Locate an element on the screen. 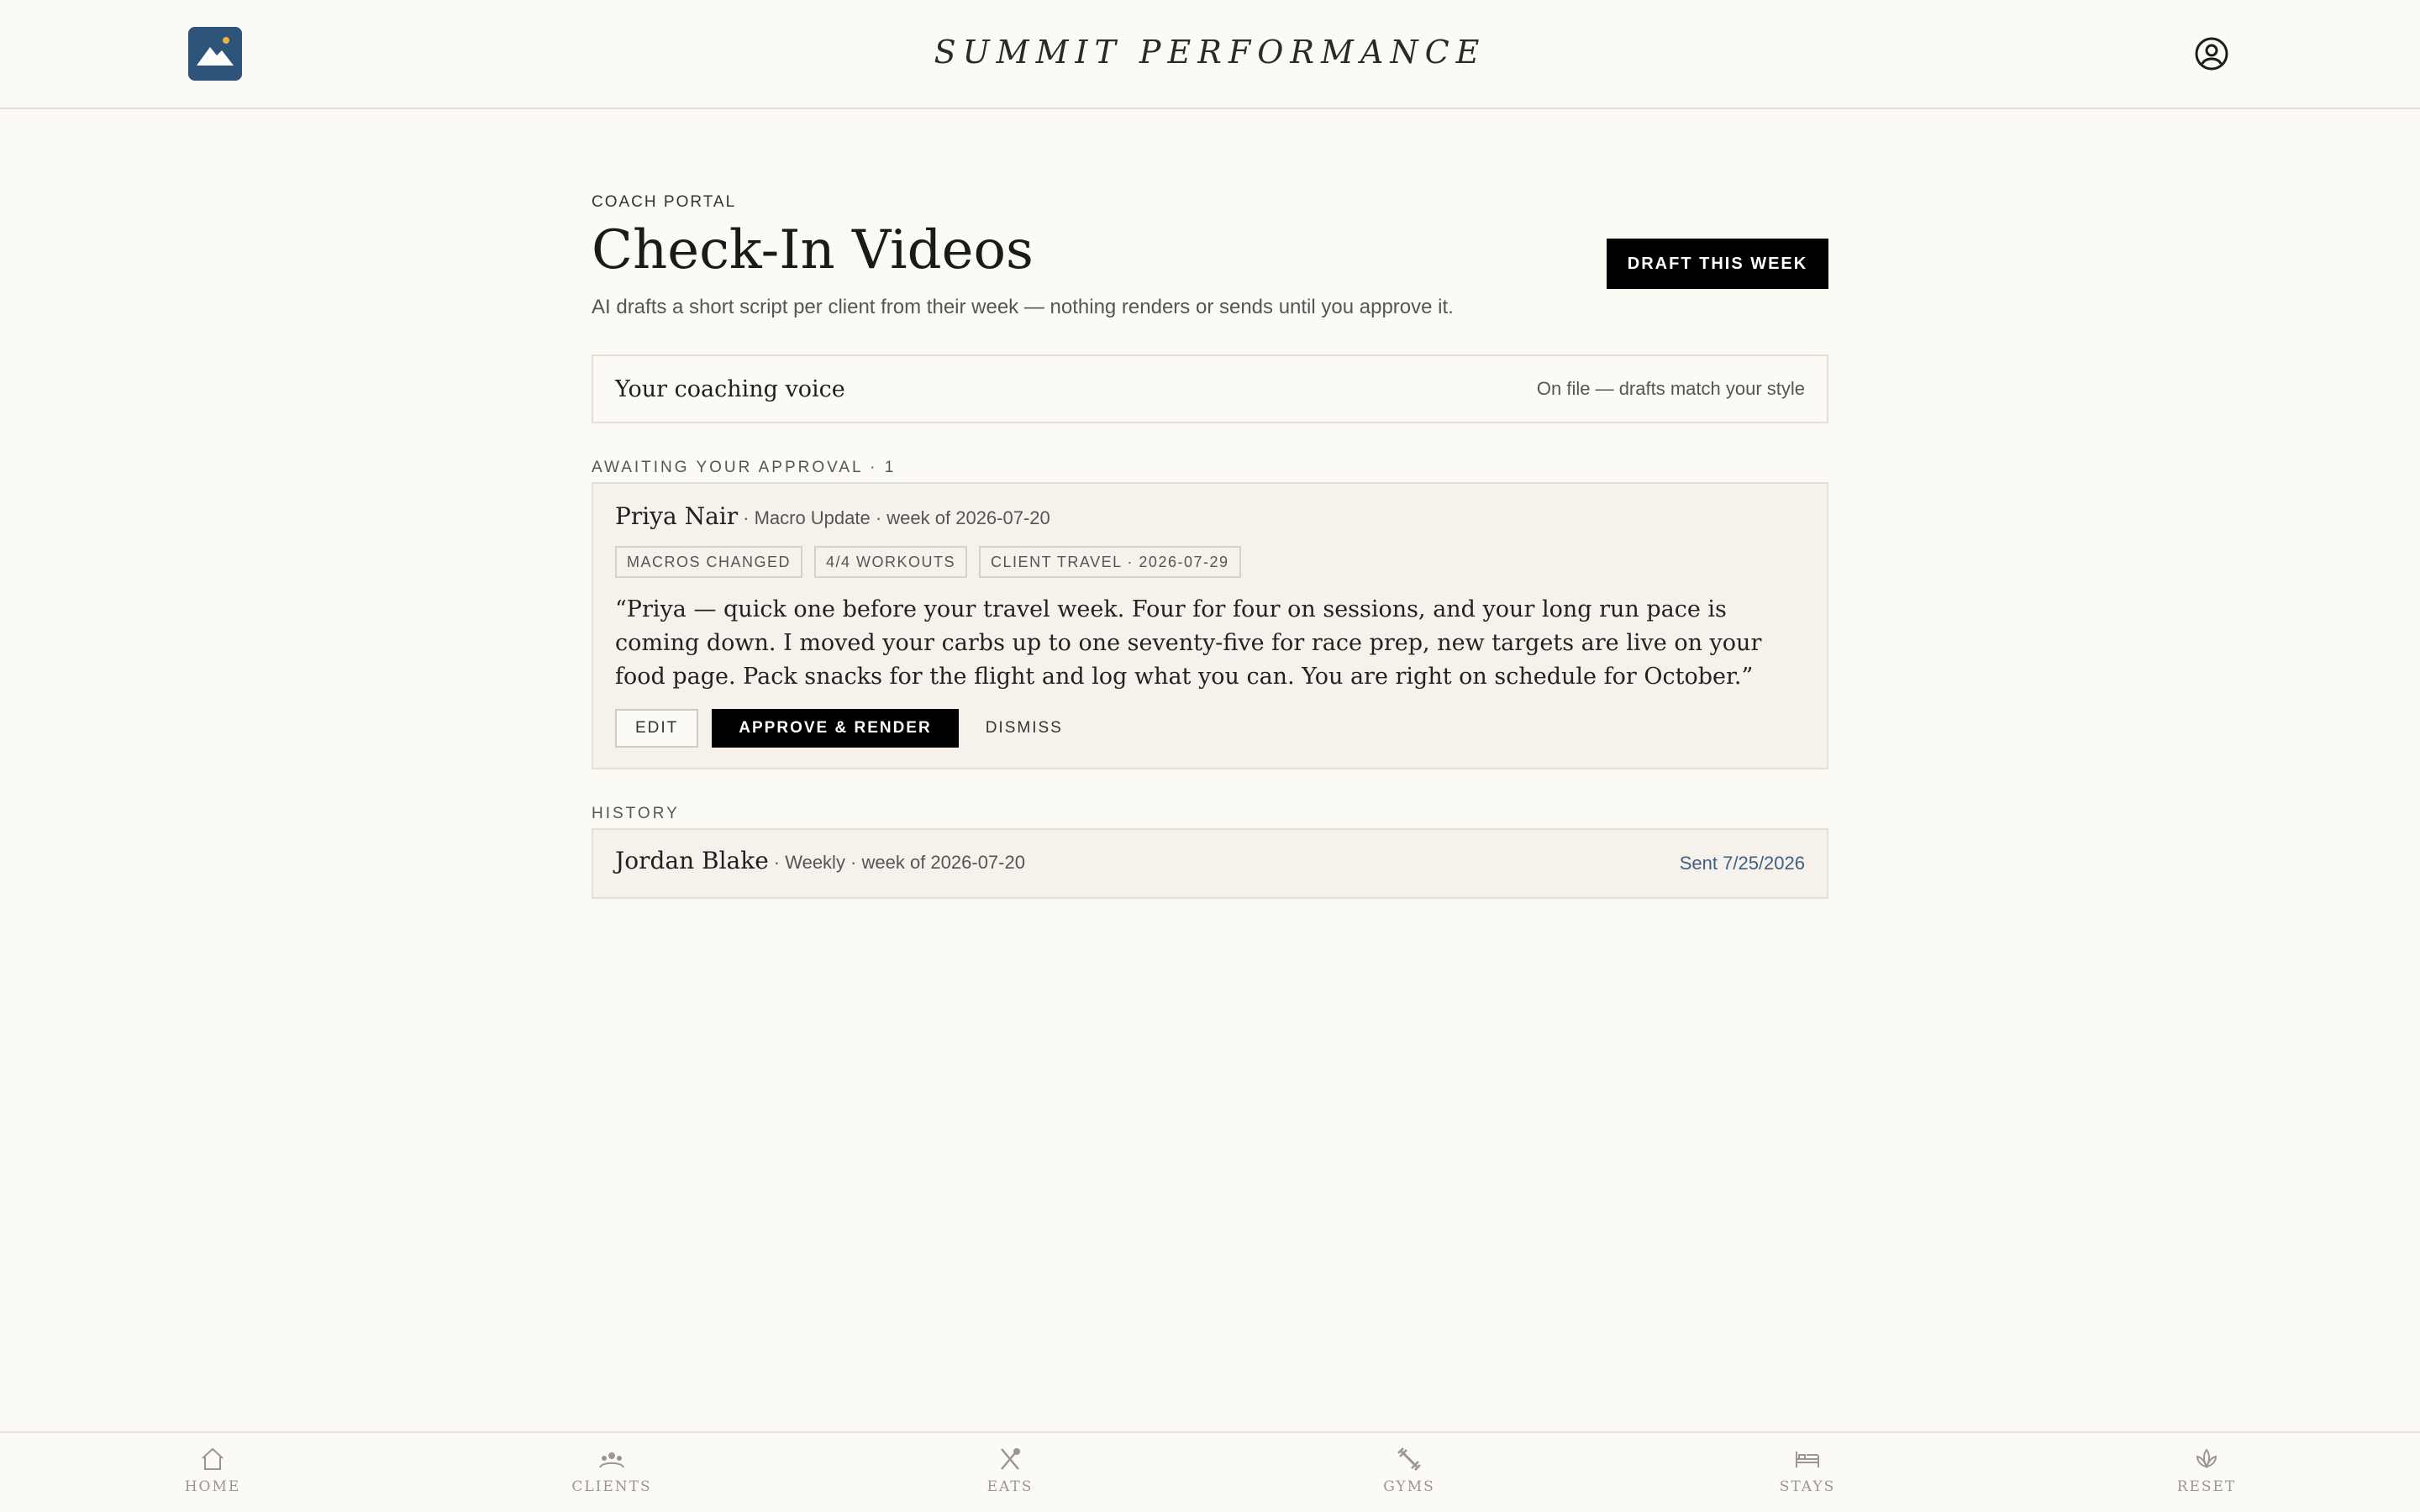  coaching-voice-label: Your coaching voice is located at coordinates (730, 388).